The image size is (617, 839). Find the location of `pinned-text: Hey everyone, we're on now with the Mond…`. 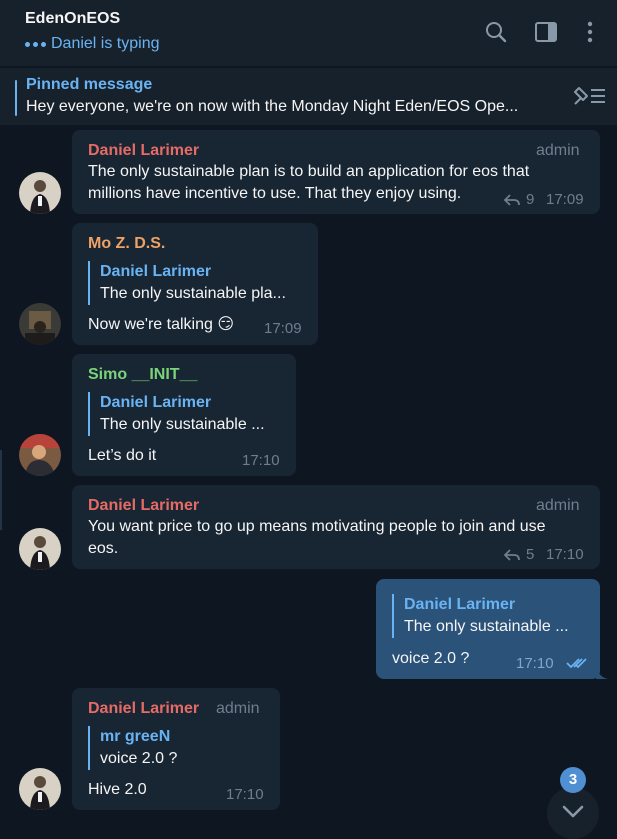

pinned-text: Hey everyone, we're on now with the Mond… is located at coordinates (272, 106).